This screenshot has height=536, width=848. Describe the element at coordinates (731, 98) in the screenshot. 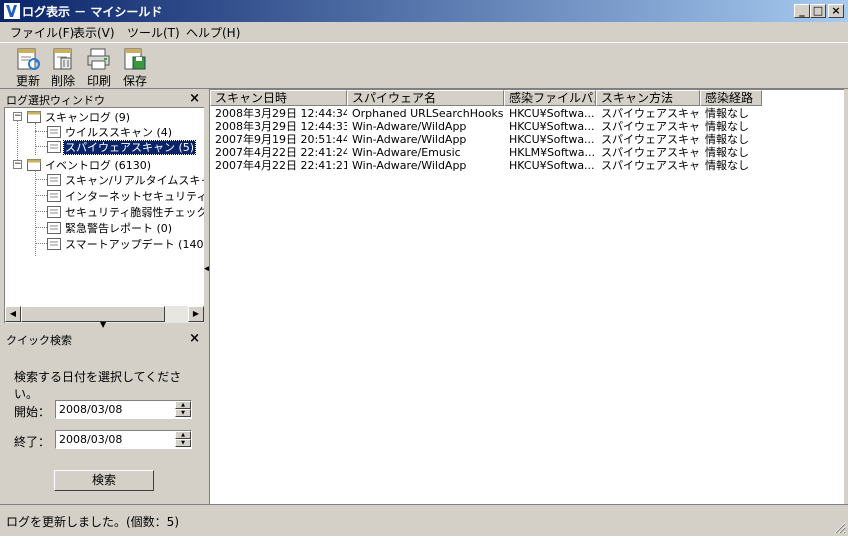

I see `column-infection-route: 感染経路` at that location.